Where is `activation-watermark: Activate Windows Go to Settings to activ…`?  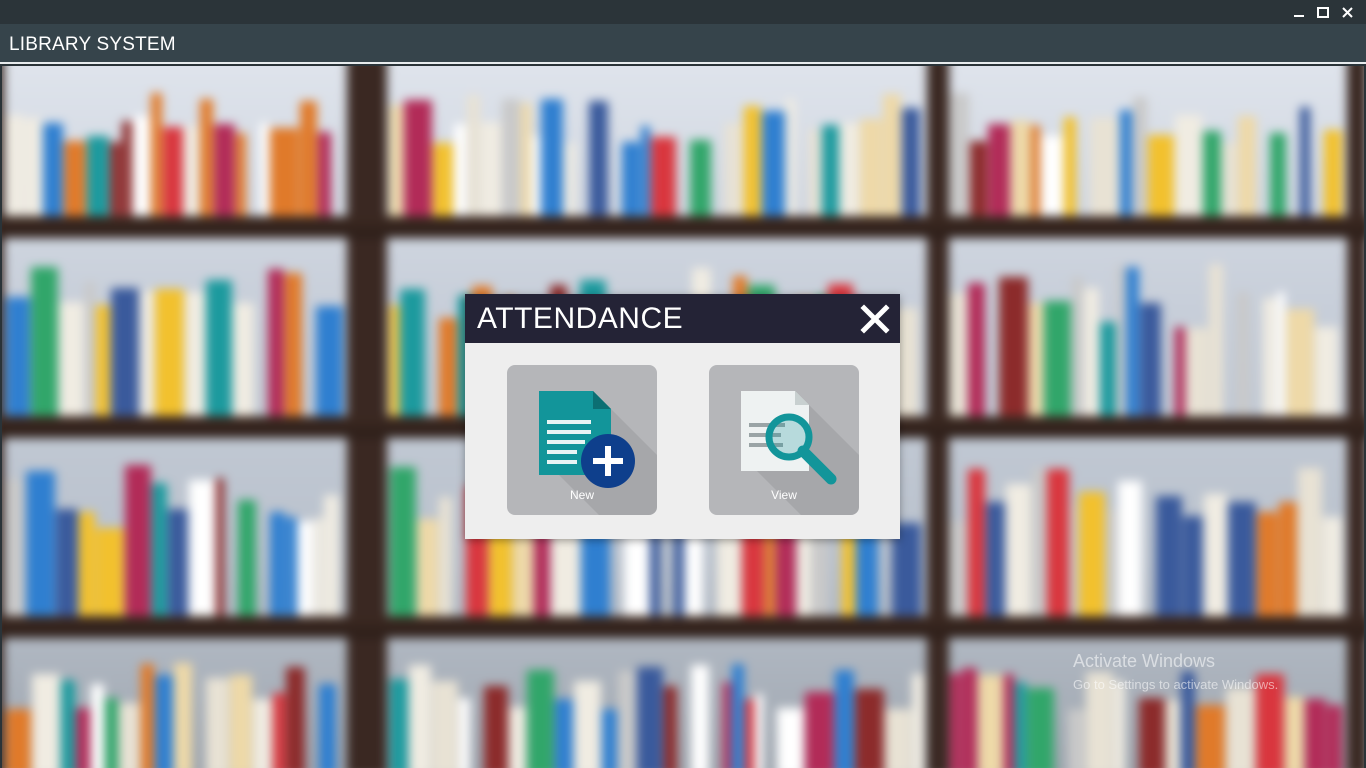 activation-watermark: Activate Windows Go to Settings to activ… is located at coordinates (1175, 671).